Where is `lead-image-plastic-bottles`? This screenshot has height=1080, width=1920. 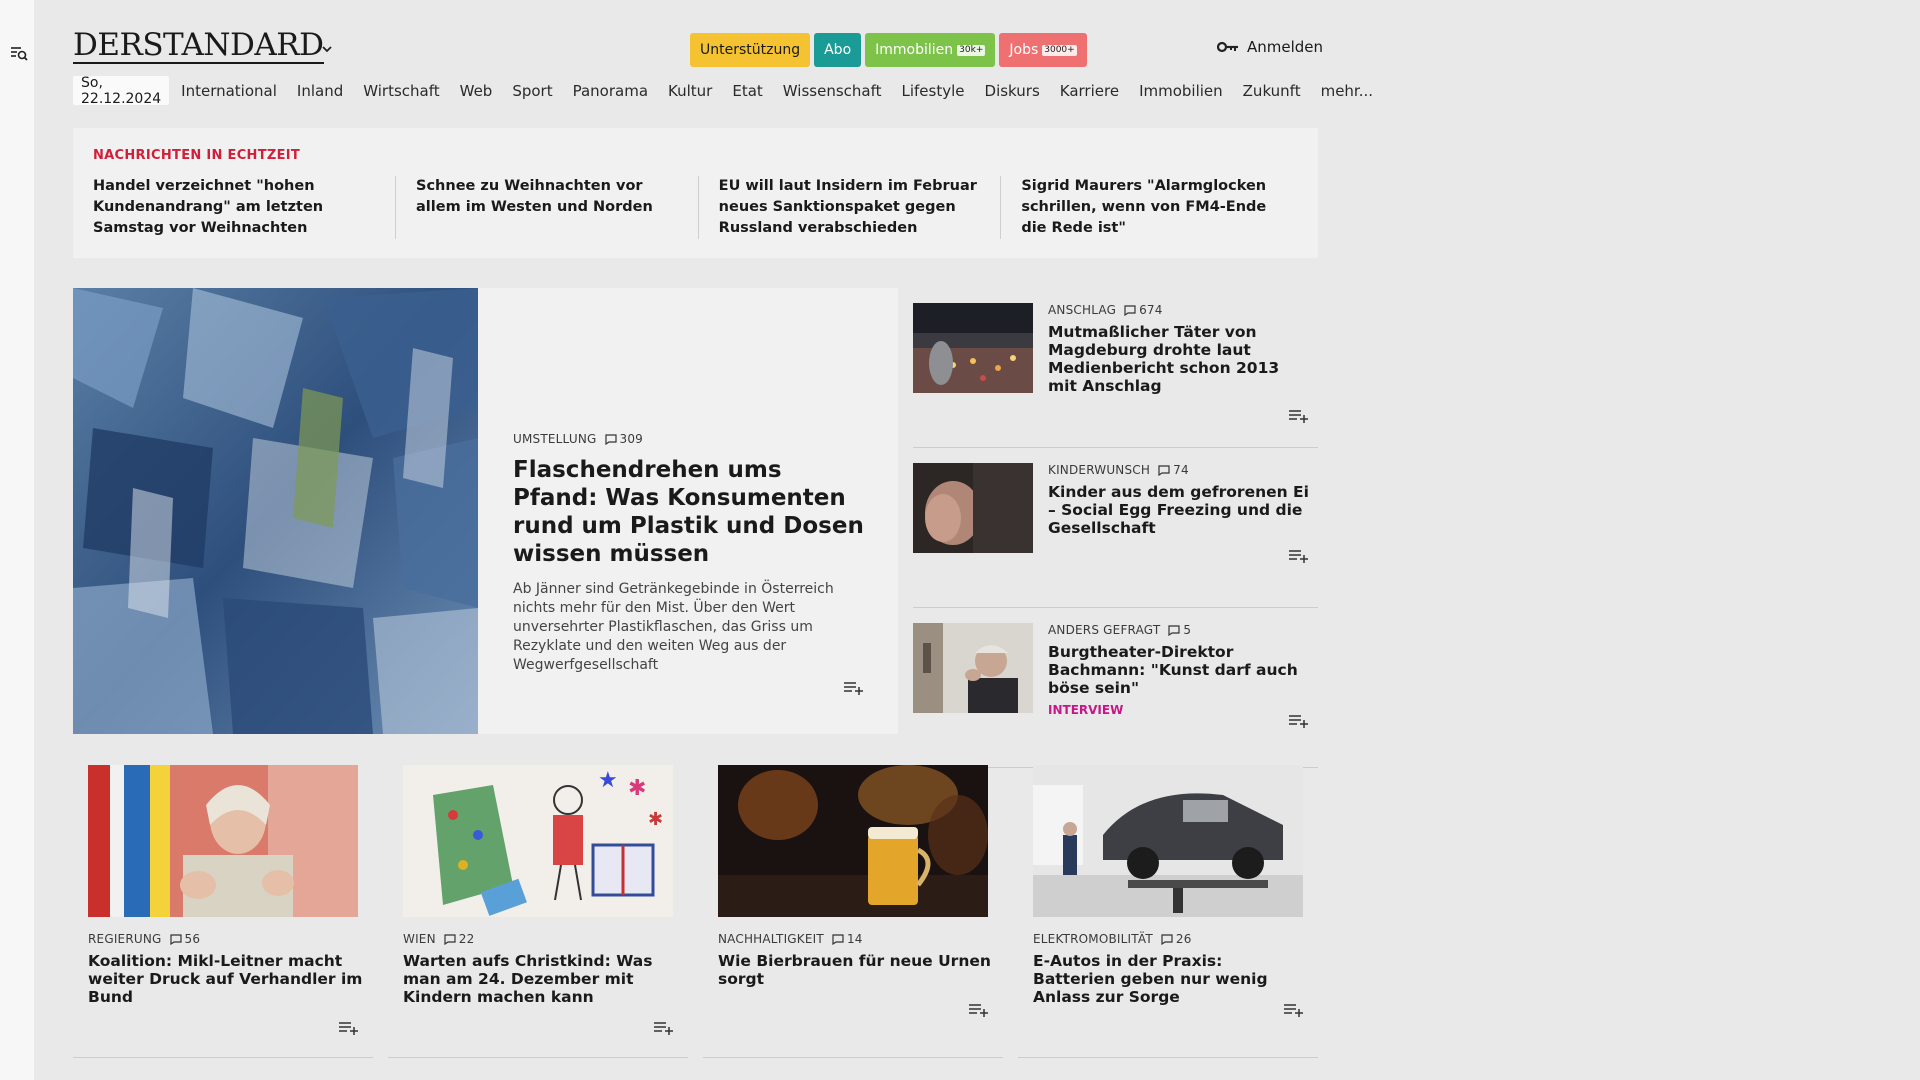
lead-image-plastic-bottles is located at coordinates (275, 511).